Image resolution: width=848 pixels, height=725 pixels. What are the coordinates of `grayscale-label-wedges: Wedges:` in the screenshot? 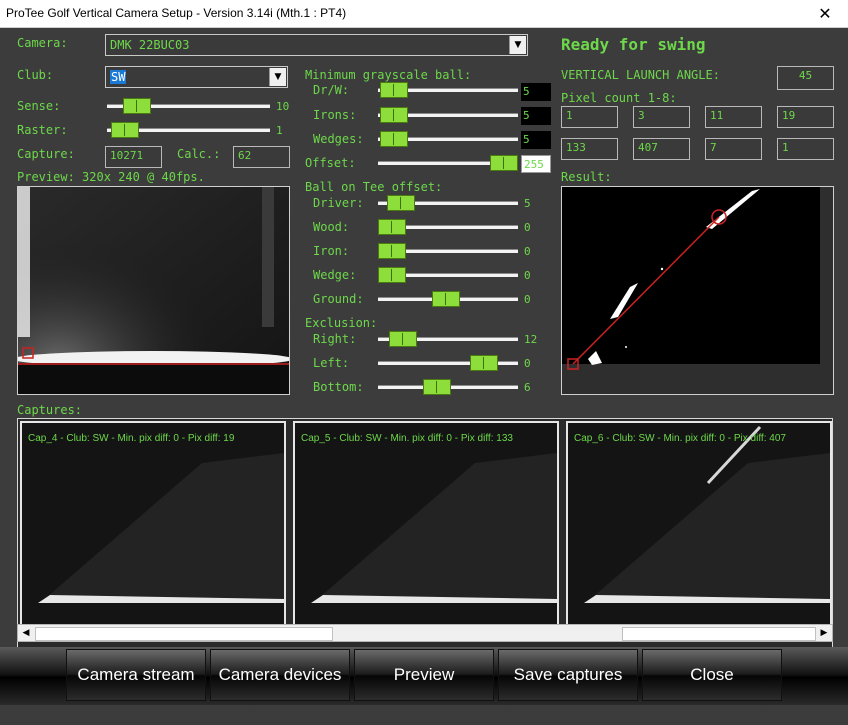 It's located at (338, 139).